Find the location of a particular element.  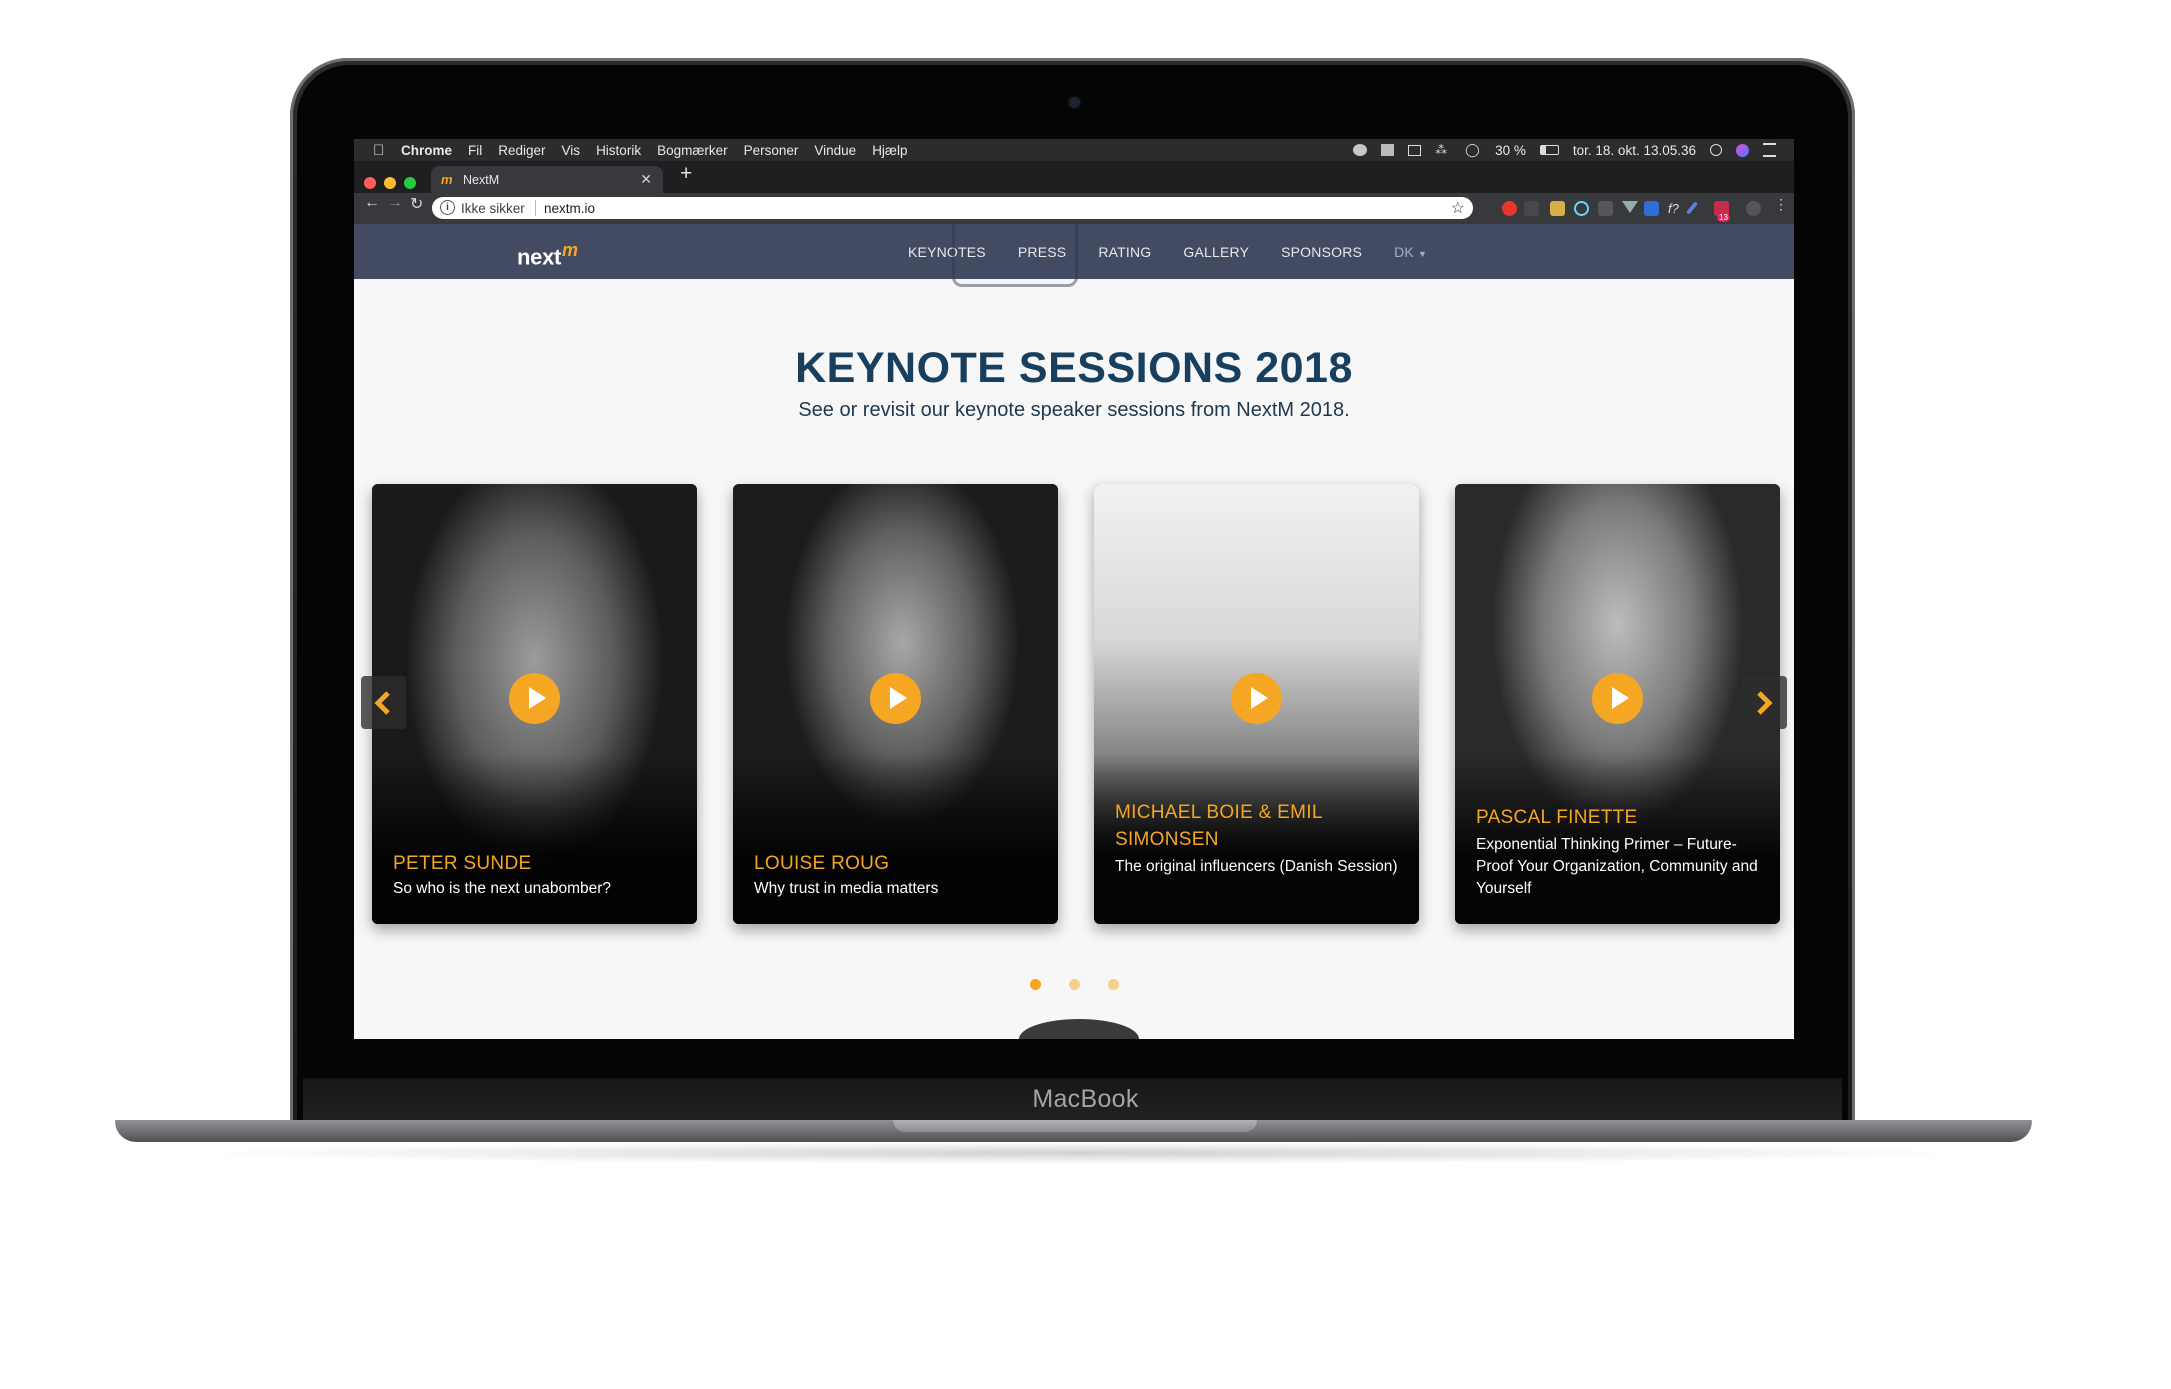

menu-app-name: Chrome is located at coordinates (426, 150).